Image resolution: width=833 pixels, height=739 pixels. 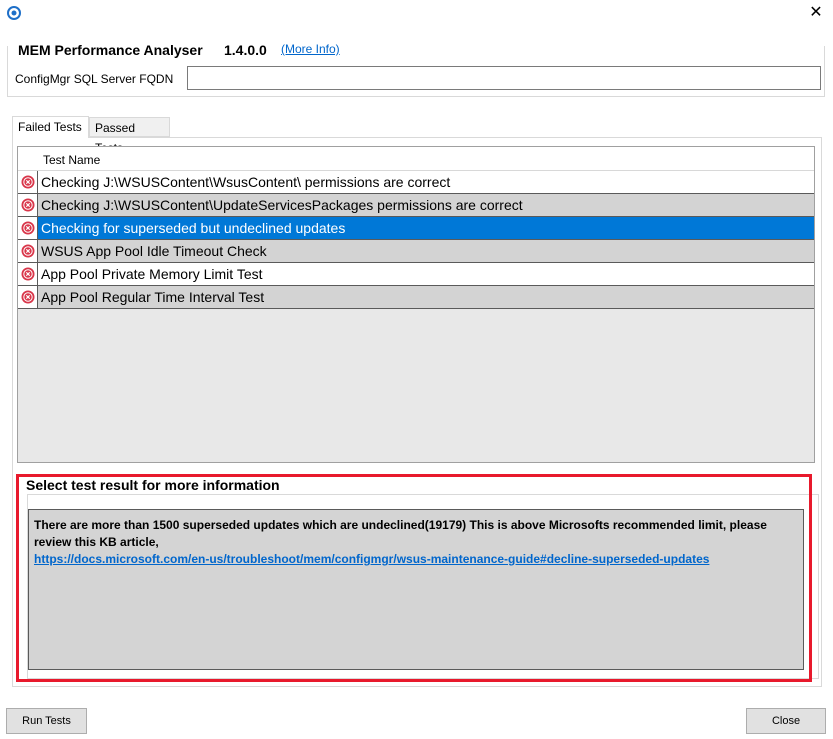 I want to click on table-row: App Pool Private Memory Limit Test, so click(x=416, y=274).